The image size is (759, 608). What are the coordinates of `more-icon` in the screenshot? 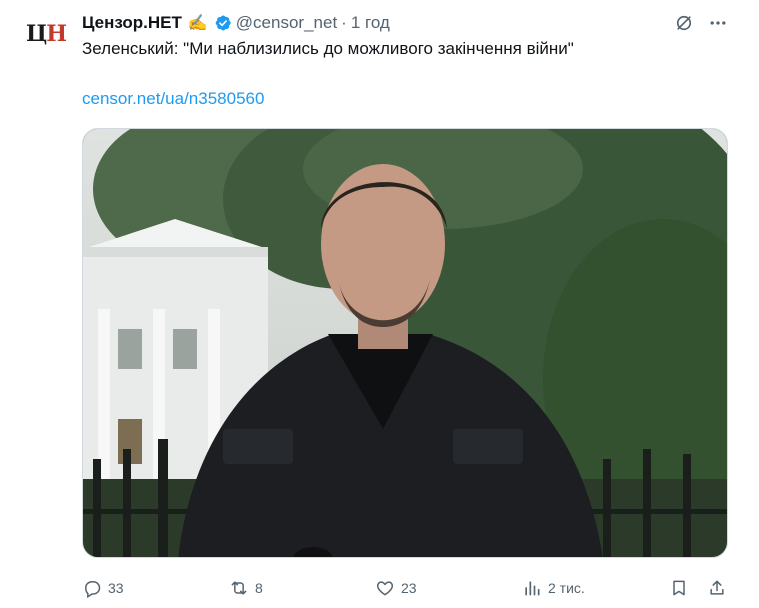 It's located at (718, 23).